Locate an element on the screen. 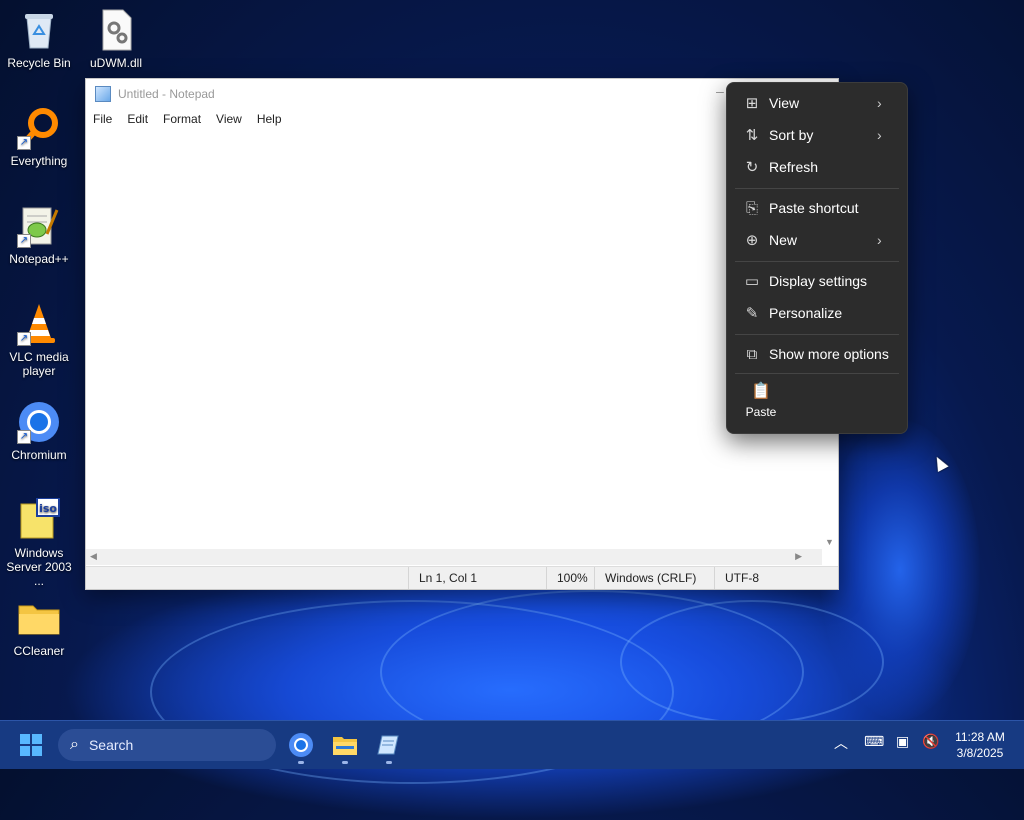  desktop-icon-label: Recycle Bin is located at coordinates (39, 63).